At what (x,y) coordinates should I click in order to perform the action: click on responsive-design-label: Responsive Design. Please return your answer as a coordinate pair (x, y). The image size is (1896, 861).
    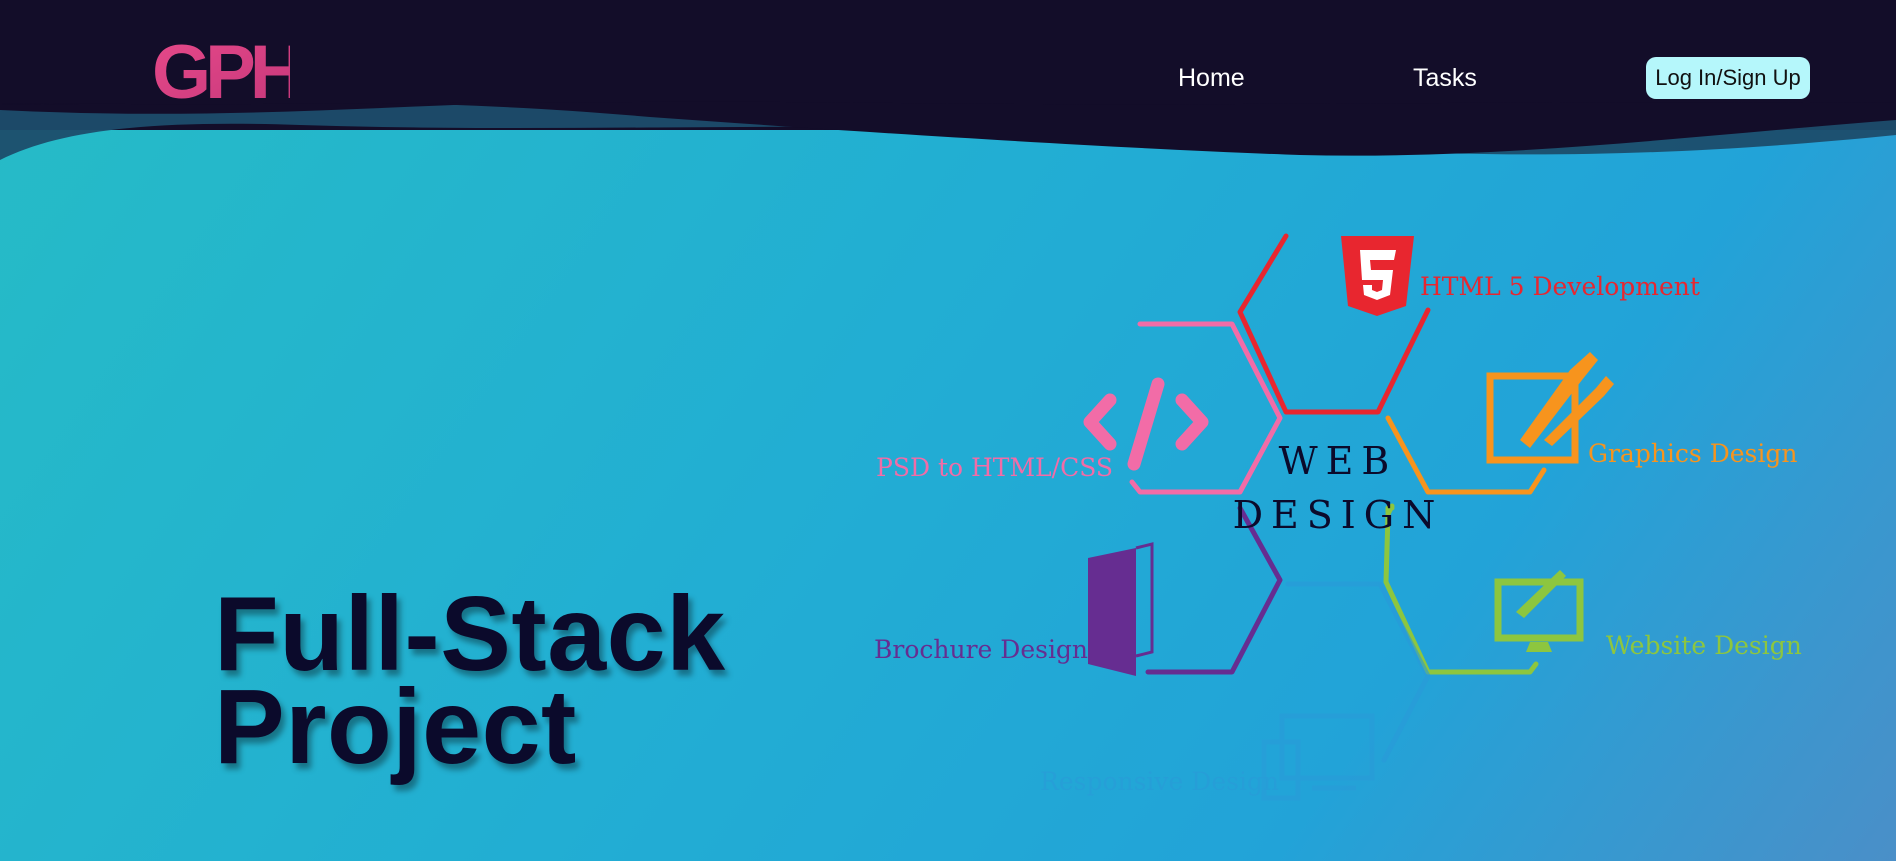
    Looking at the image, I should click on (1159, 781).